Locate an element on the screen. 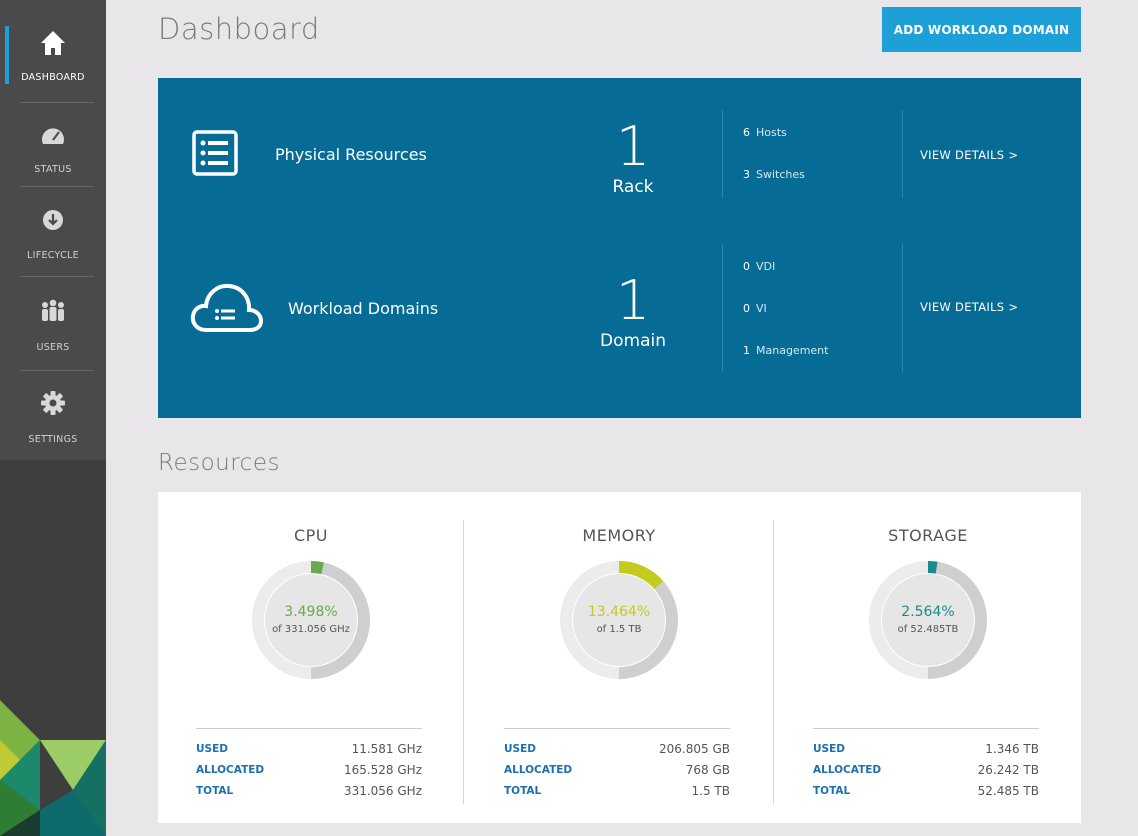 This screenshot has height=836, width=1138. cloud-icon is located at coordinates (227, 307).